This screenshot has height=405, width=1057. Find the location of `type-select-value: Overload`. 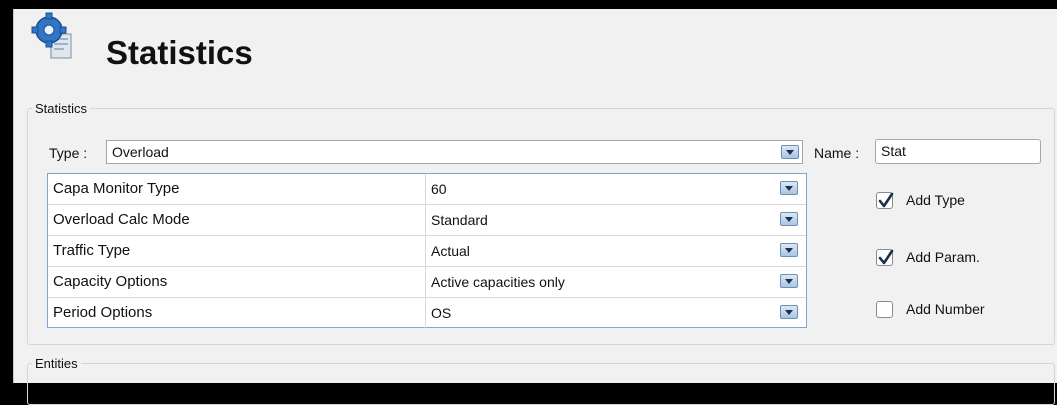

type-select-value: Overload is located at coordinates (140, 152).